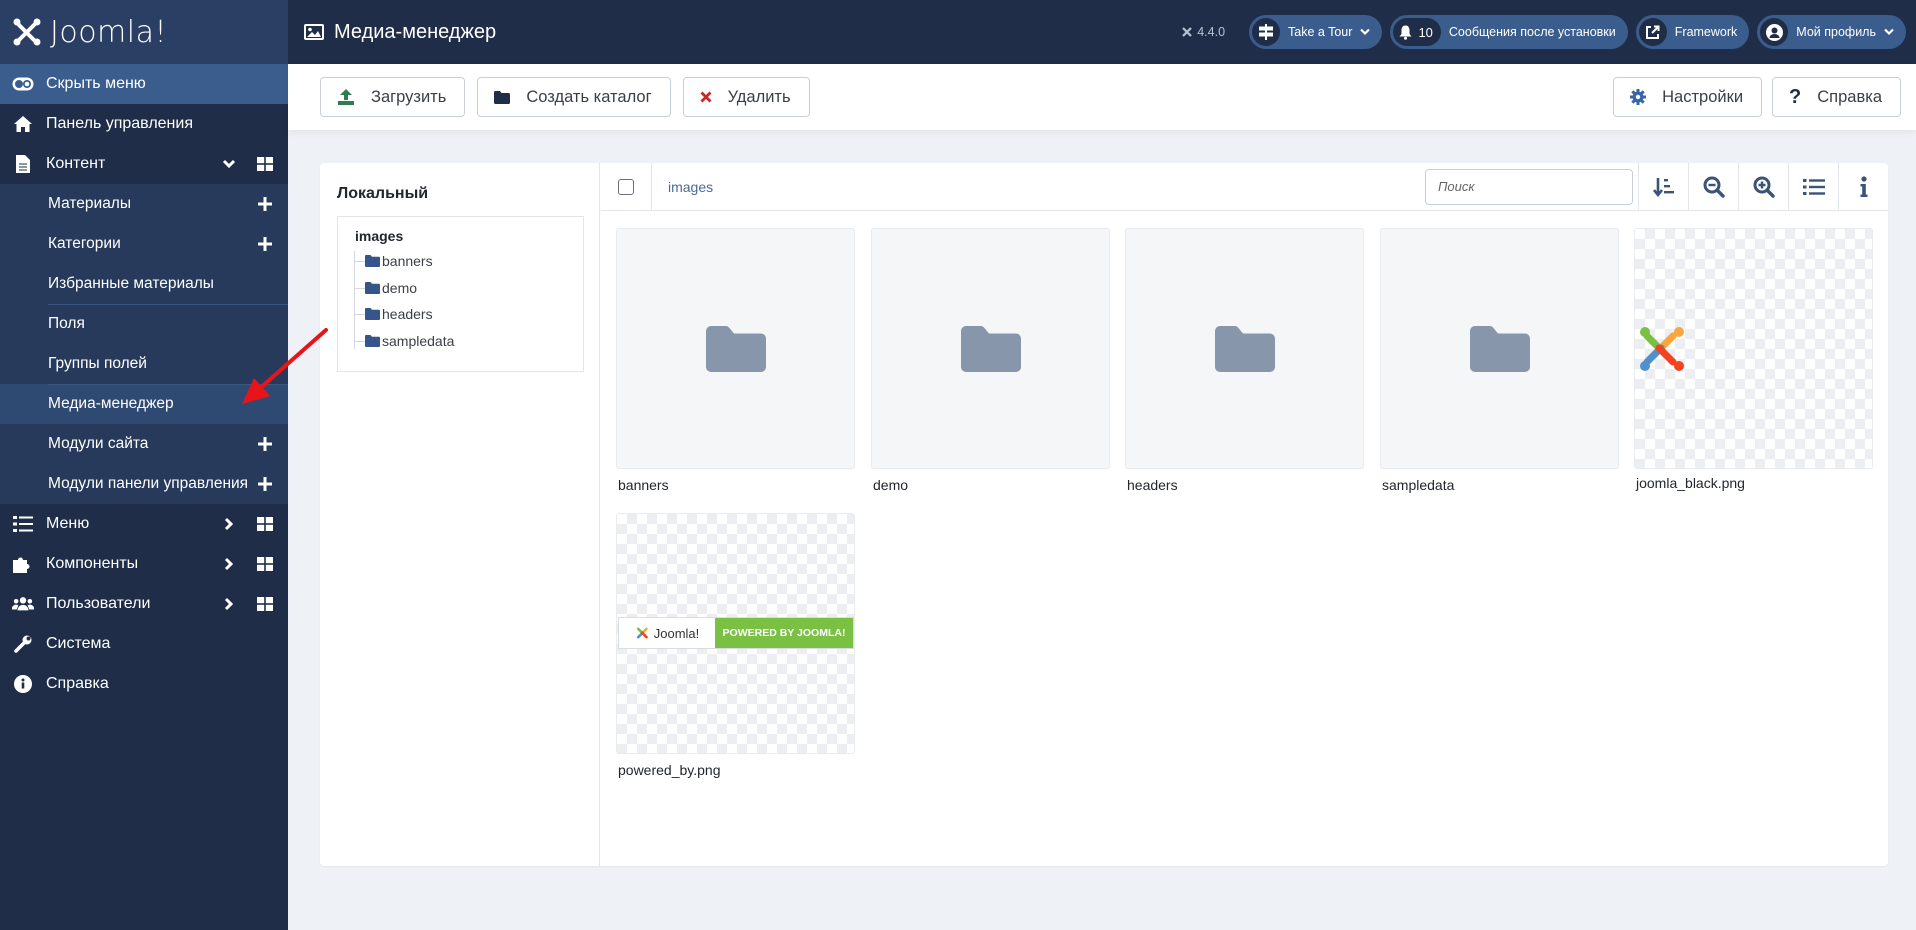  Describe the element at coordinates (1425, 32) in the screenshot. I see `message-count: 10` at that location.